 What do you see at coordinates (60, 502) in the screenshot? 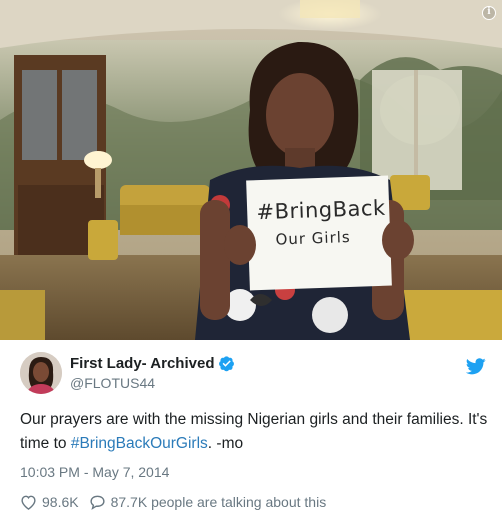
I see `like-count: 98.6K` at bounding box center [60, 502].